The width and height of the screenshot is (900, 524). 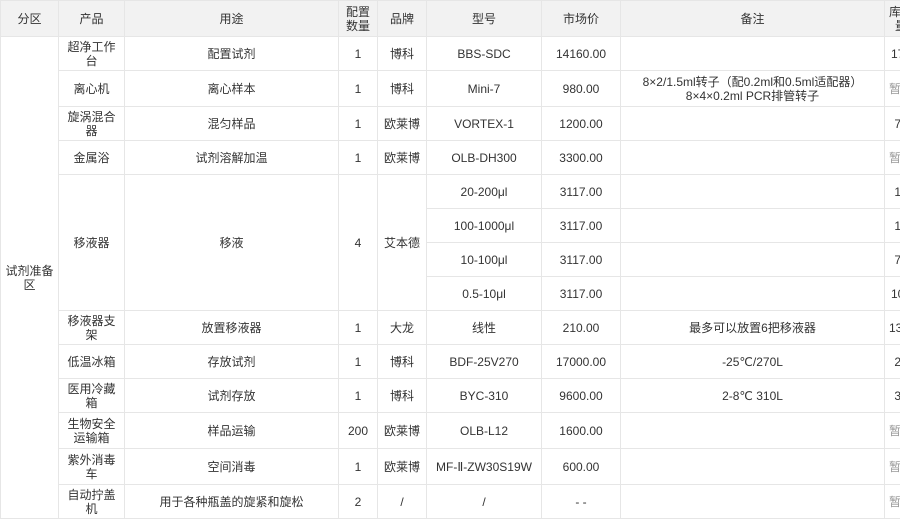 What do you see at coordinates (752, 81) in the screenshot?
I see `remark-line: 8×2/1.5ml转子（配0.2ml和0.5ml适配器）` at bounding box center [752, 81].